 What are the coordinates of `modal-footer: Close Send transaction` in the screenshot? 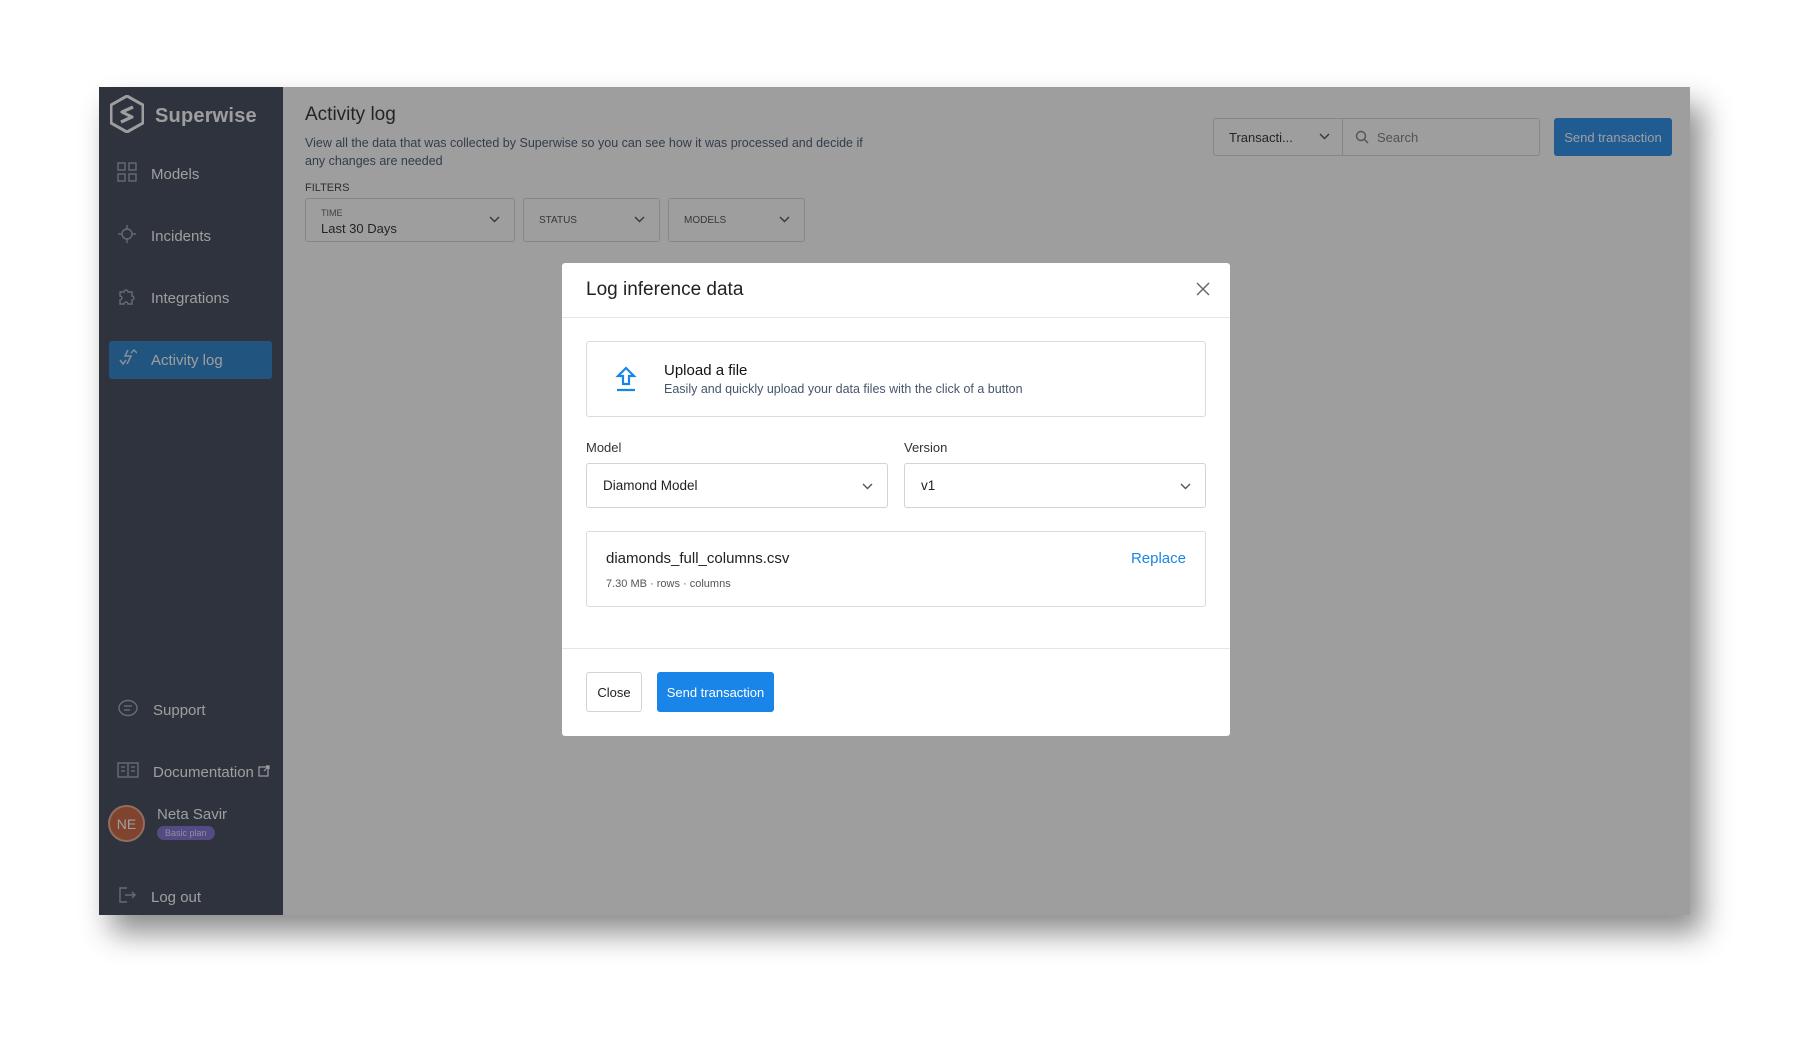 It's located at (896, 692).